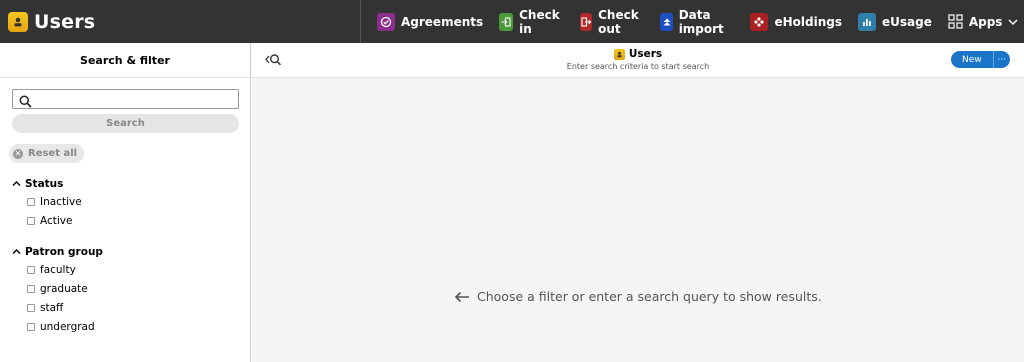  Describe the element at coordinates (866, 21) in the screenshot. I see `eusage-icon` at that location.